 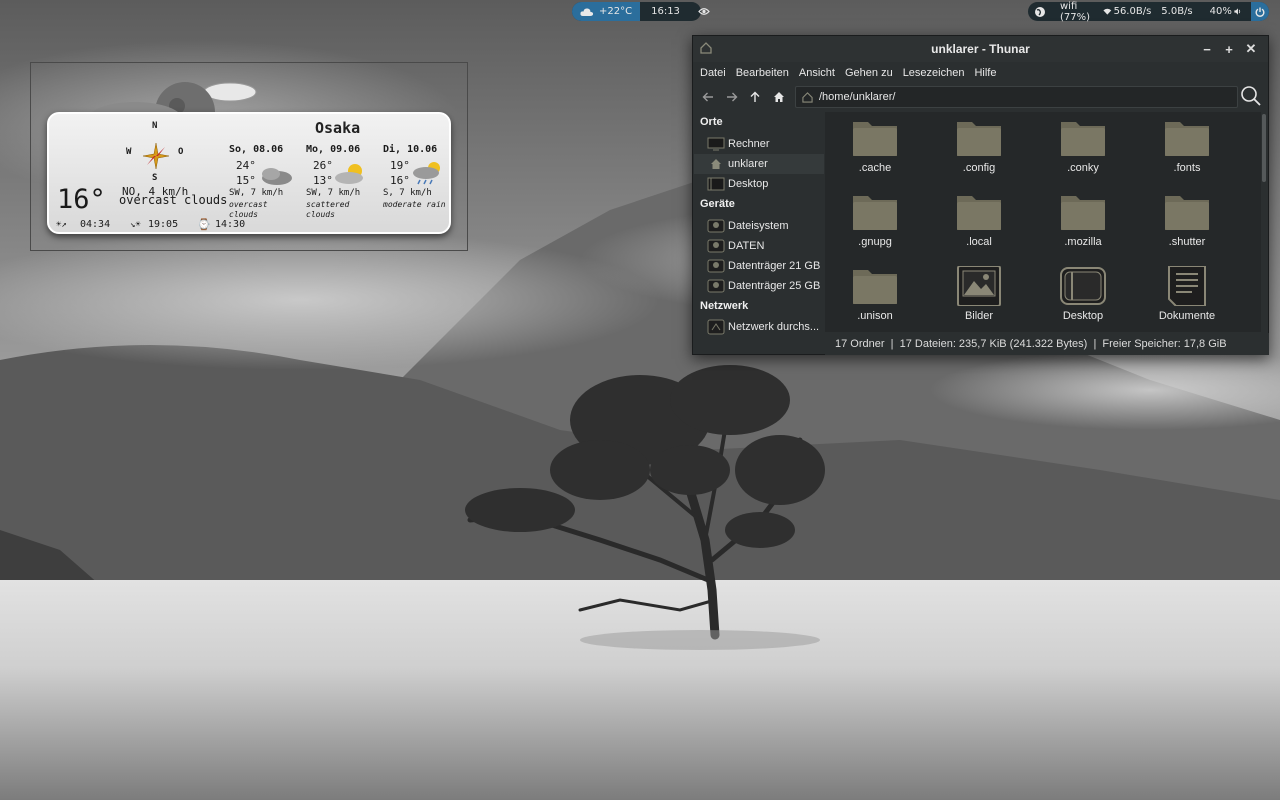 What do you see at coordinates (81, 199) in the screenshot?
I see `current-temperature: 16°` at bounding box center [81, 199].